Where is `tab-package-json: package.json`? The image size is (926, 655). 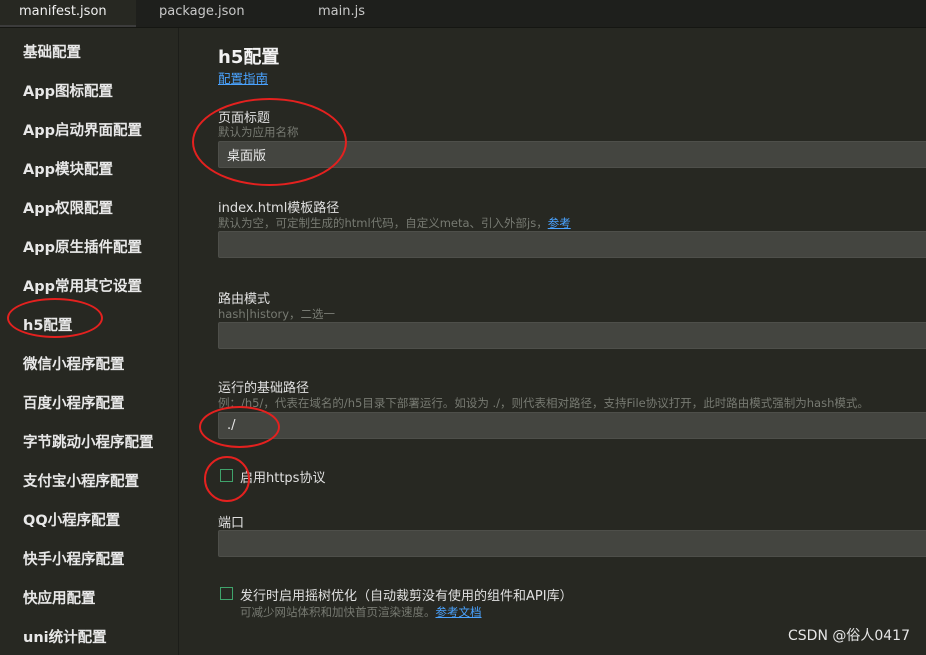
tab-package-json: package.json is located at coordinates (202, 13).